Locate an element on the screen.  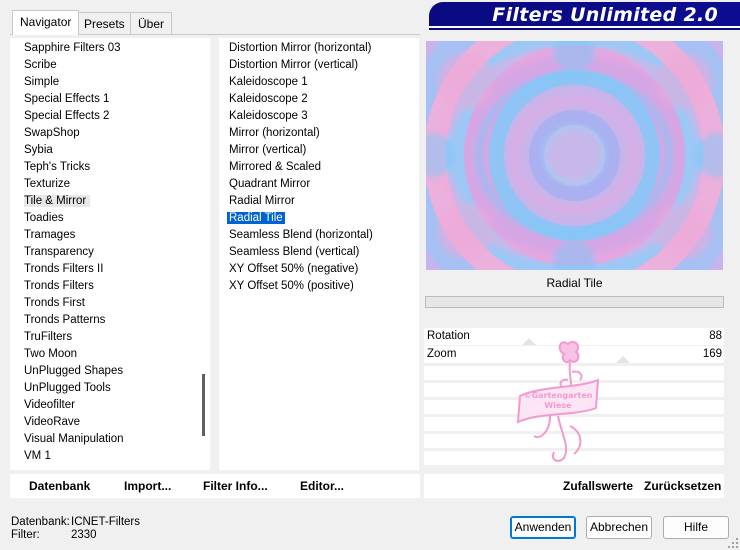
filter-item: XY Offset 50% (positive) is located at coordinates (324, 286).